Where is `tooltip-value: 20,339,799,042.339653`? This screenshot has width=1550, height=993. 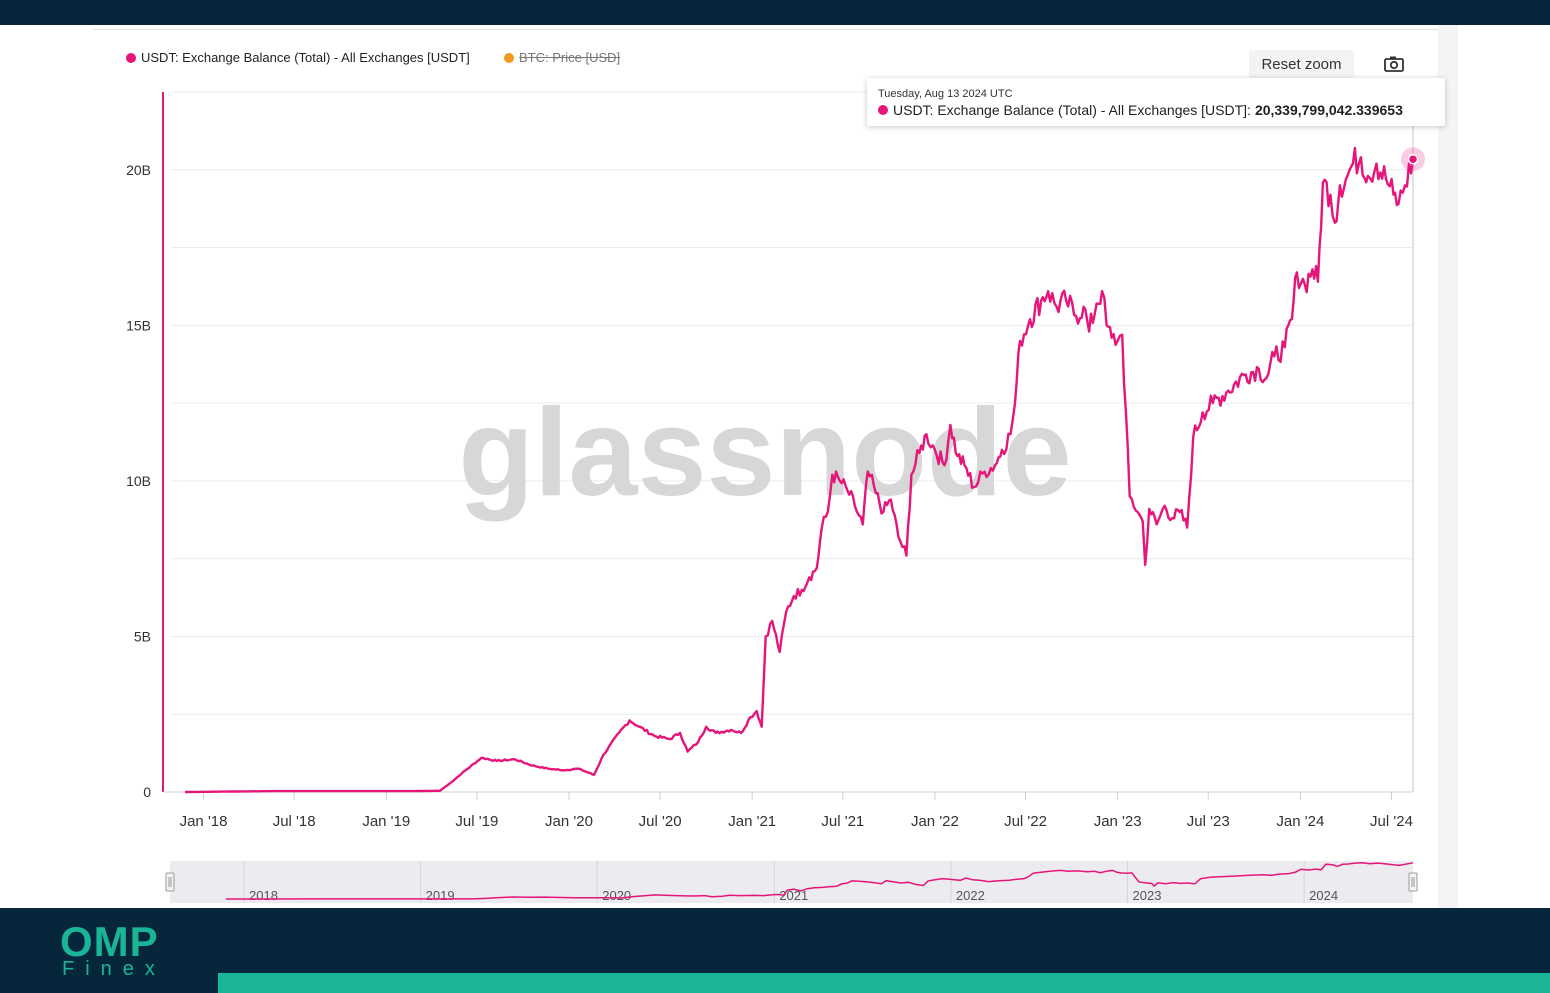 tooltip-value: 20,339,799,042.339653 is located at coordinates (1328, 110).